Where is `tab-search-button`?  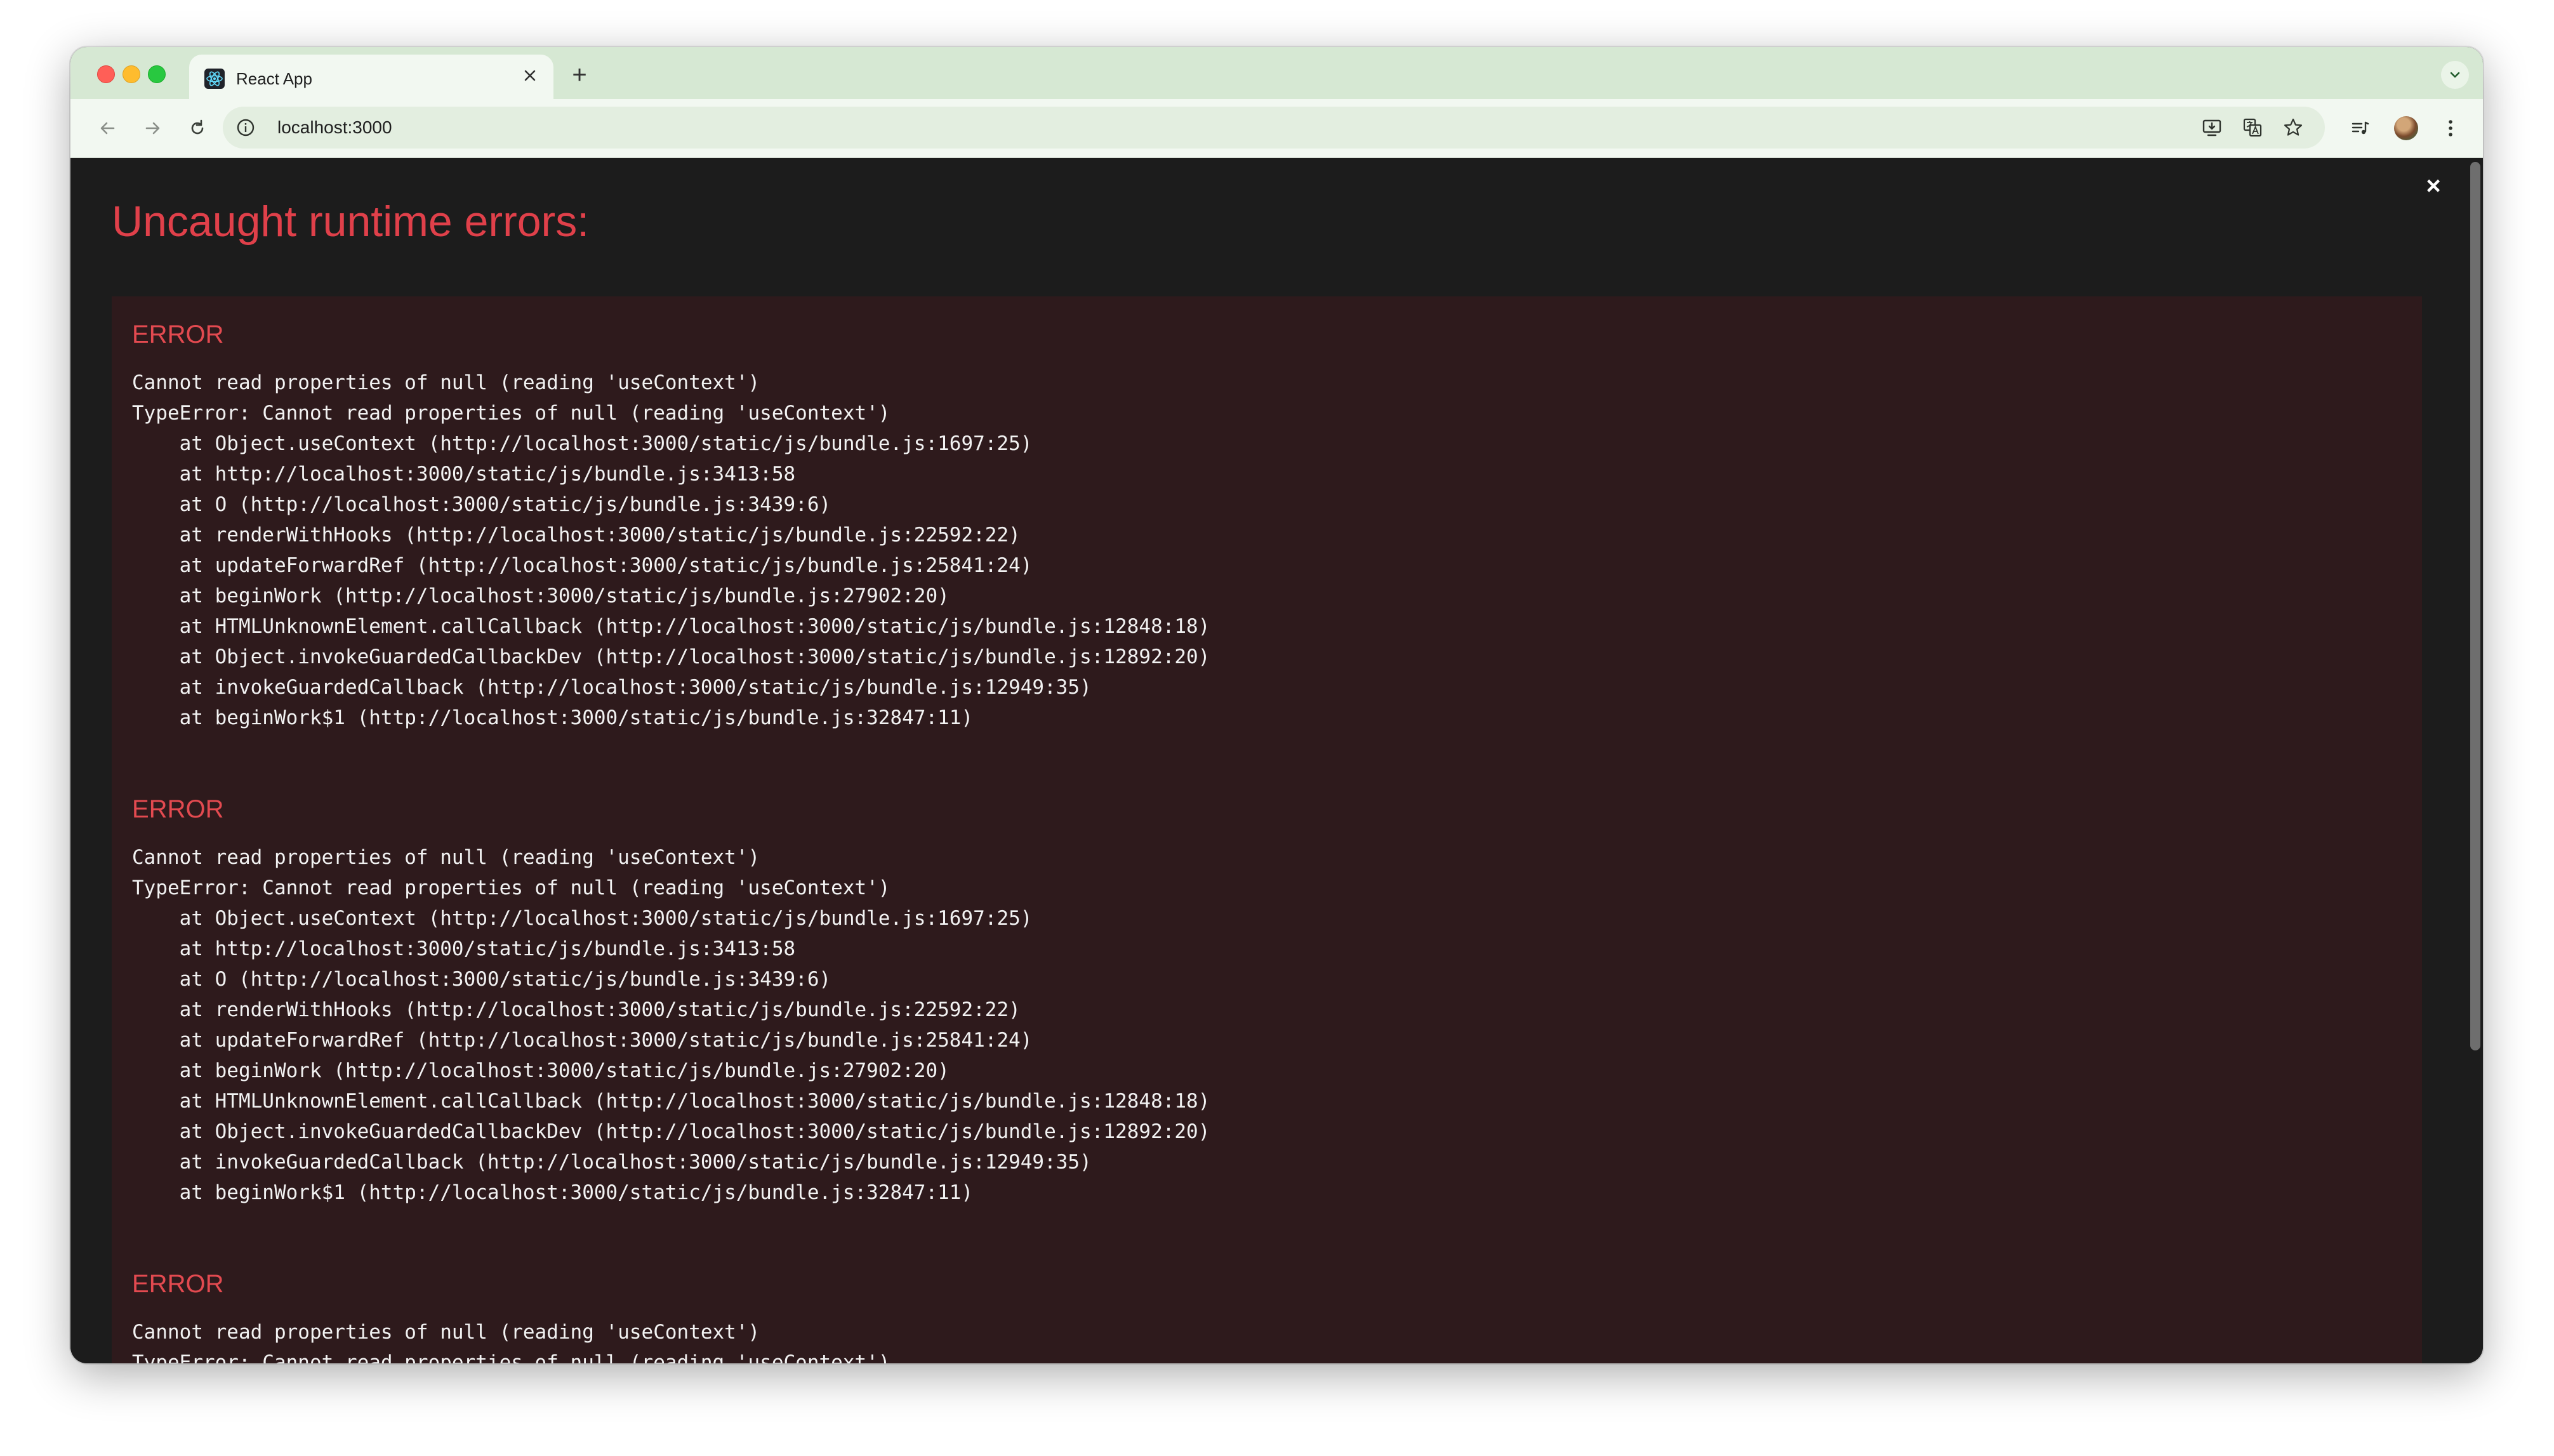
tab-search-button is located at coordinates (2455, 75).